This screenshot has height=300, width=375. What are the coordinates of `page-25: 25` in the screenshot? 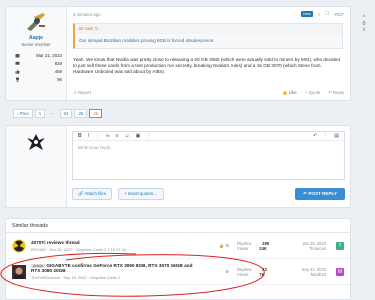 It's located at (81, 113).